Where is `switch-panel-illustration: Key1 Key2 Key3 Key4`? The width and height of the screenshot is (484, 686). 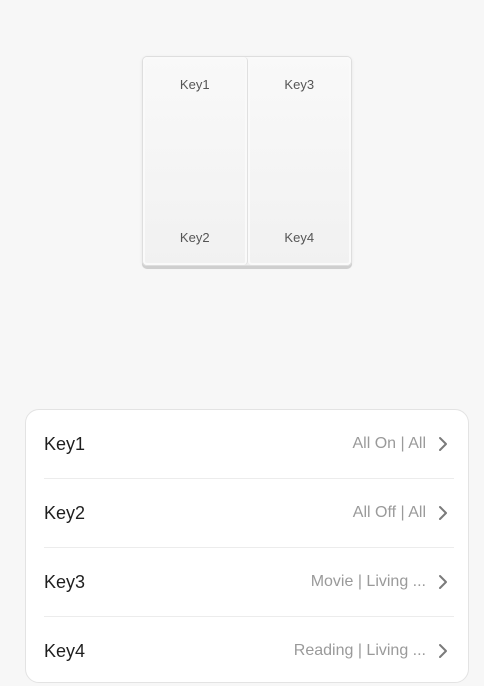
switch-panel-illustration: Key1 Key2 Key3 Key4 is located at coordinates (247, 161).